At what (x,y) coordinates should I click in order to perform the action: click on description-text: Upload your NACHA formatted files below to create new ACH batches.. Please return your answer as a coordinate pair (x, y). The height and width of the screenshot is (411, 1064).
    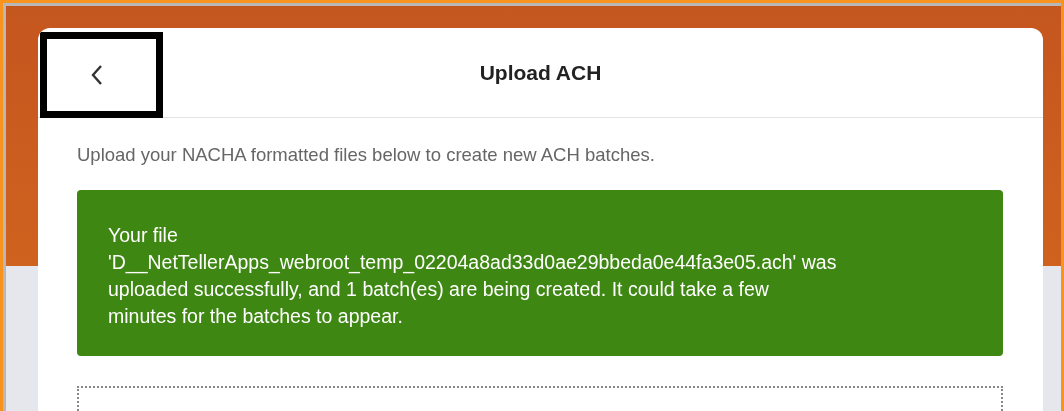
    Looking at the image, I should click on (366, 155).